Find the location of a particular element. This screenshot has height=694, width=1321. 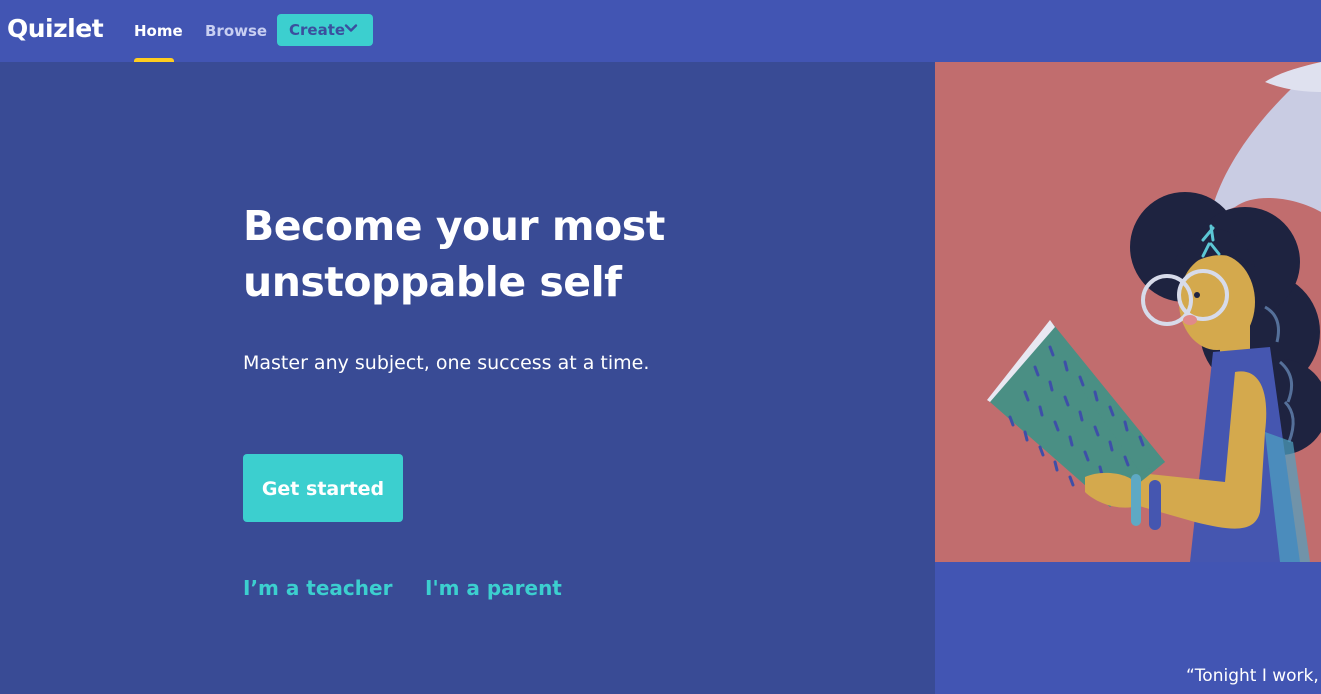

testimonial-quote: “Tonight I work, s is located at coordinates (1253, 676).